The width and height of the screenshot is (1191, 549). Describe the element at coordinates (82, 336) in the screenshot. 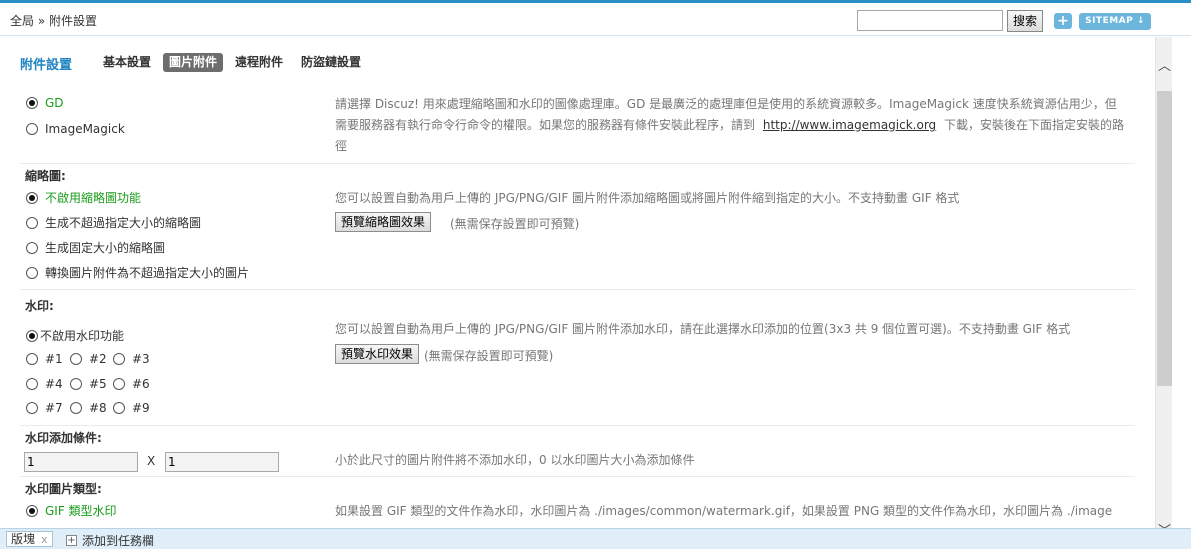

I see `radio-label: 不啟用水印功能` at that location.